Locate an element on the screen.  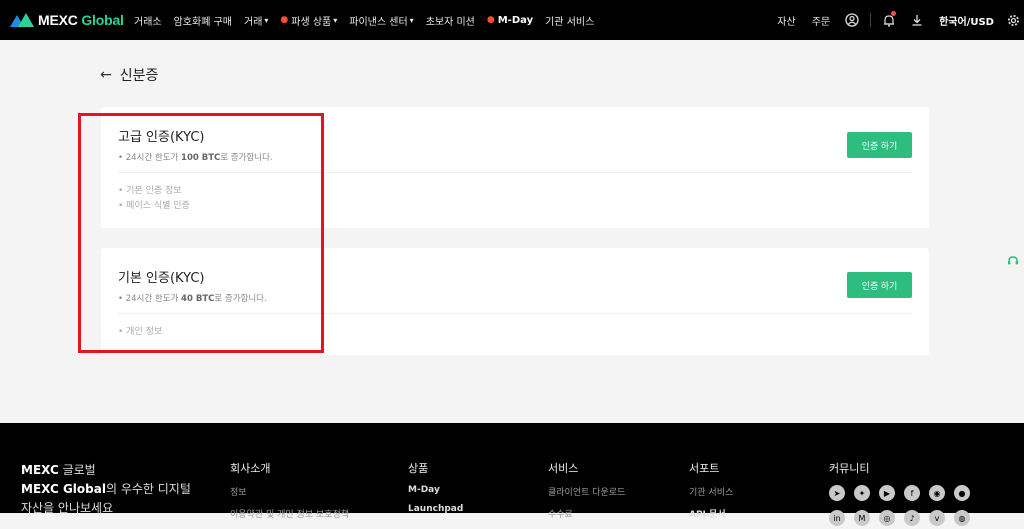
vk-icon: v is located at coordinates (937, 518).